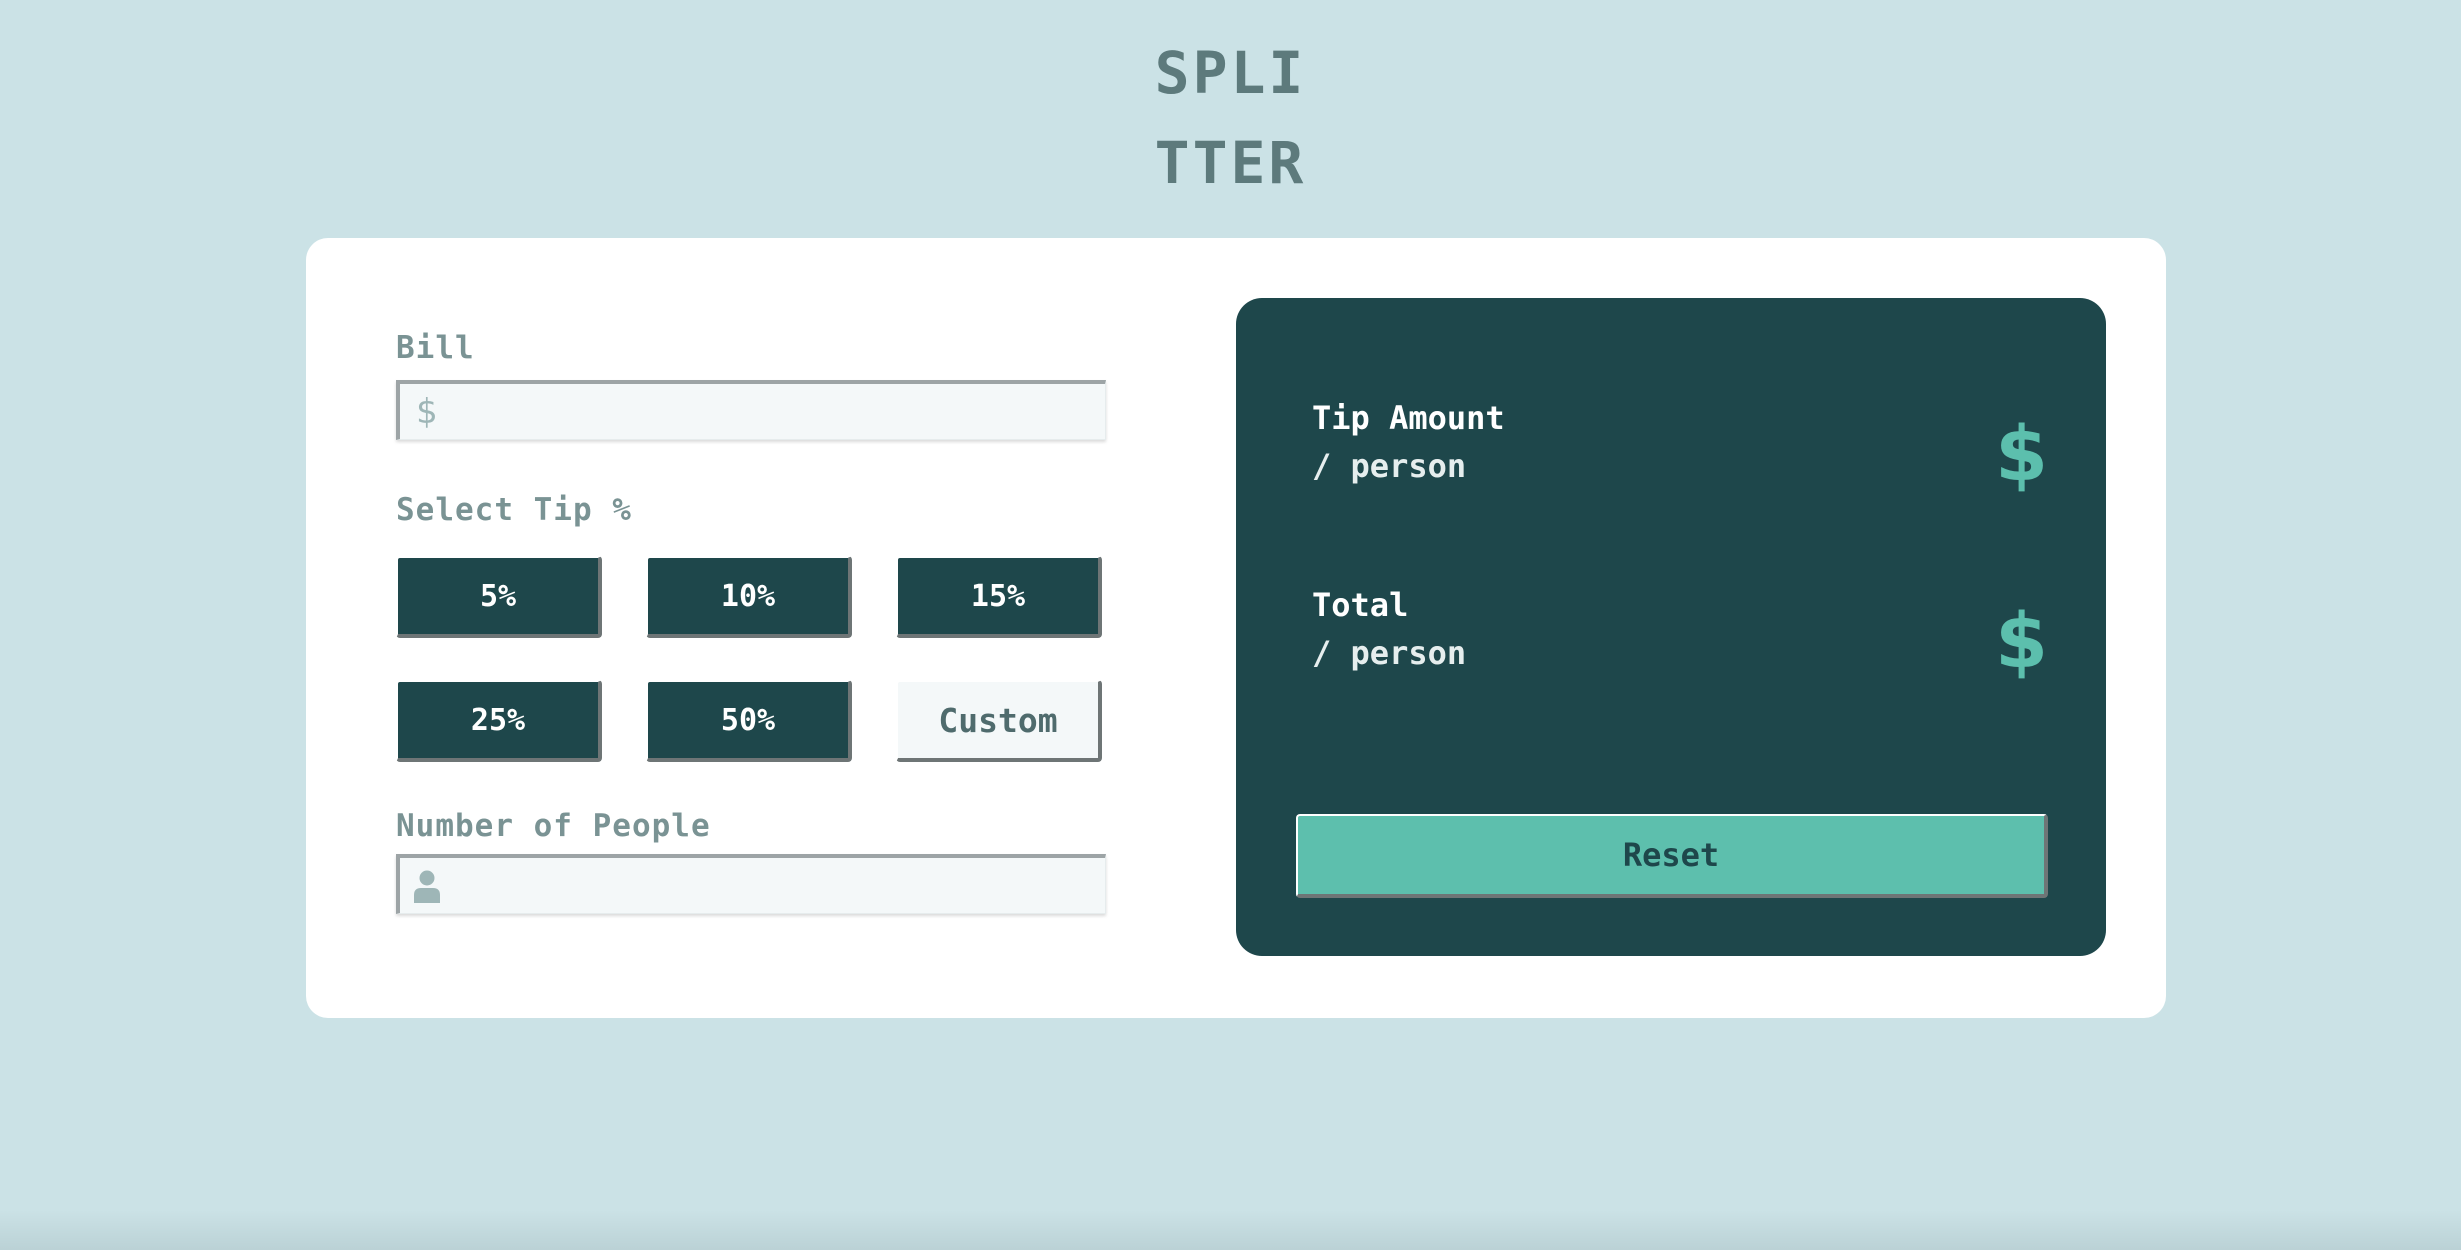  What do you see at coordinates (749, 721) in the screenshot?
I see `tip-50-button: 50%` at bounding box center [749, 721].